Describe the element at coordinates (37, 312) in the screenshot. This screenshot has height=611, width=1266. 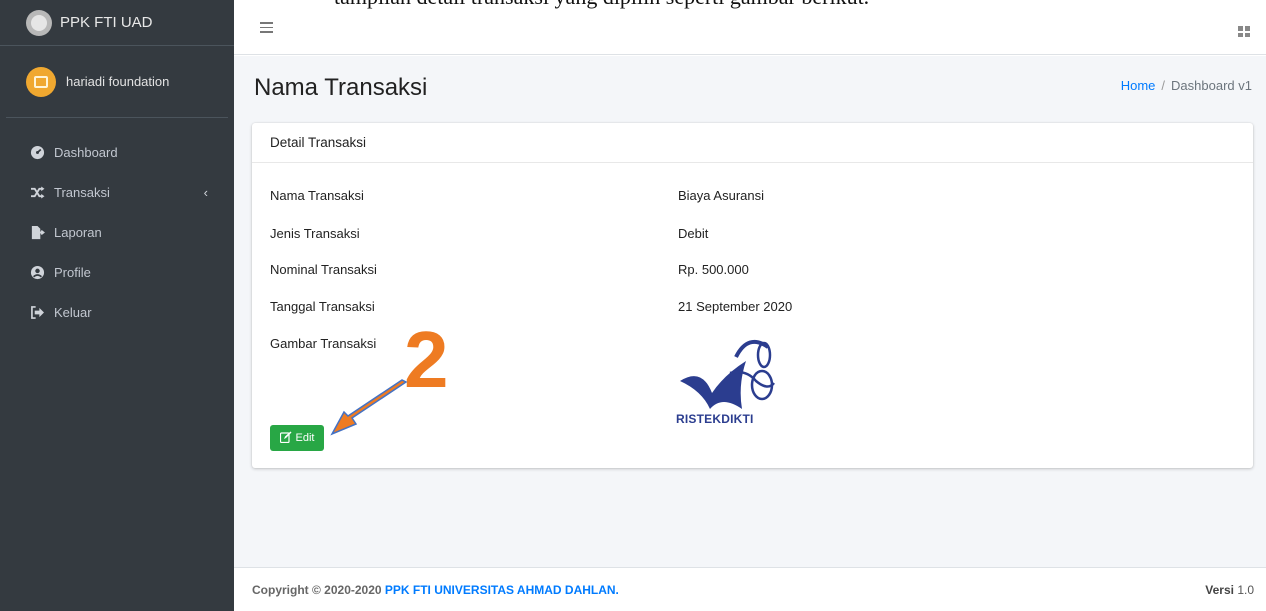
I see `sign-out-icon` at that location.